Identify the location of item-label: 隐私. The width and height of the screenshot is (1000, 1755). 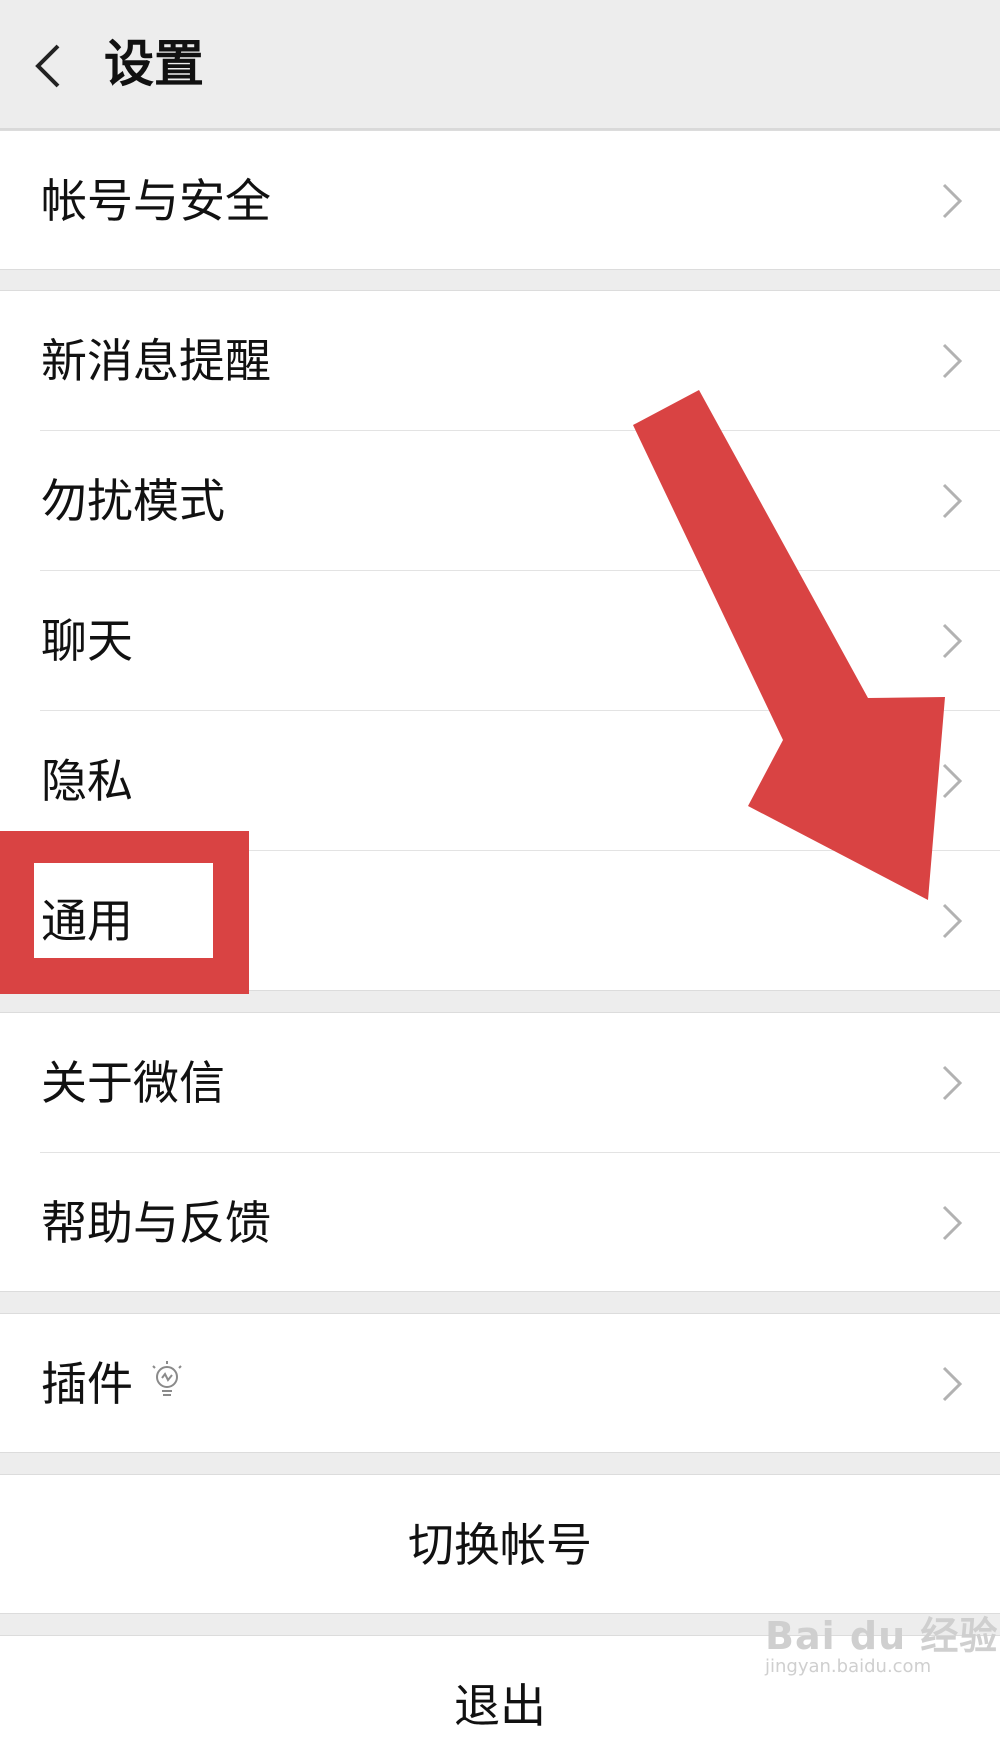
(87, 781).